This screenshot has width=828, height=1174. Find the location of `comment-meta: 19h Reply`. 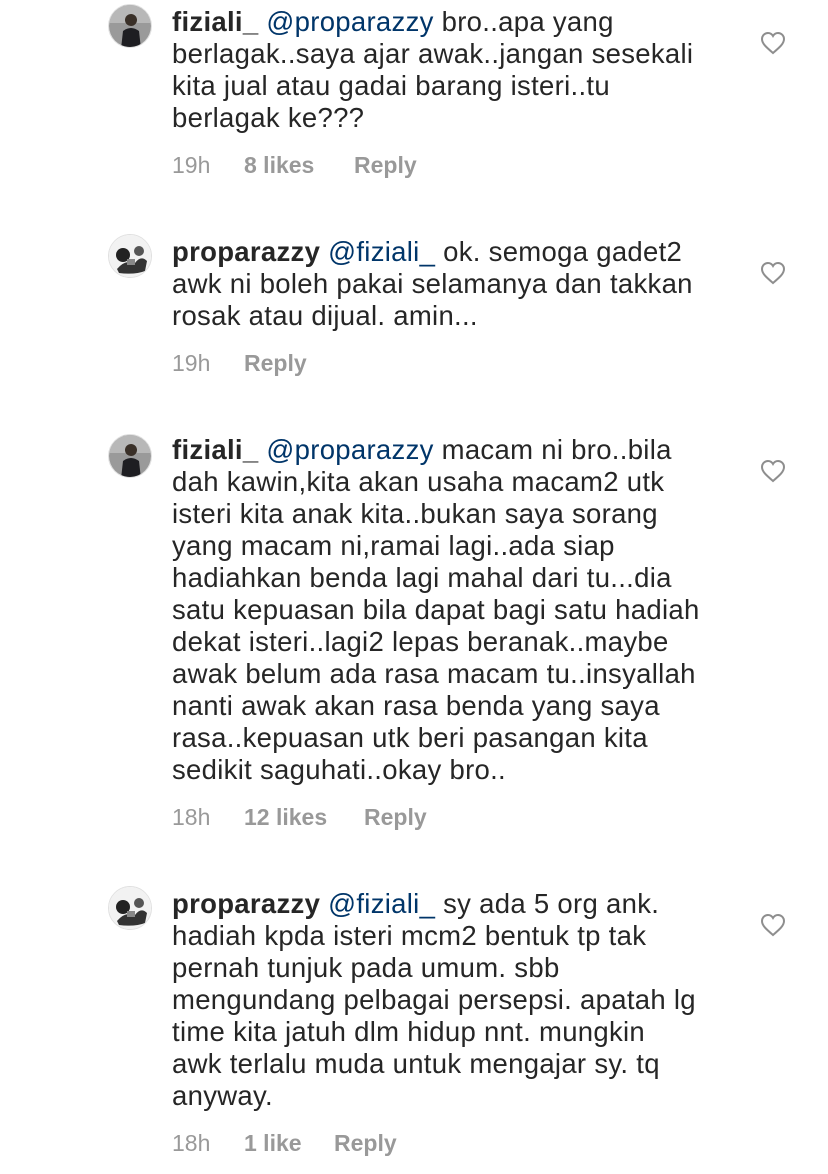

comment-meta: 19h Reply is located at coordinates (239, 363).